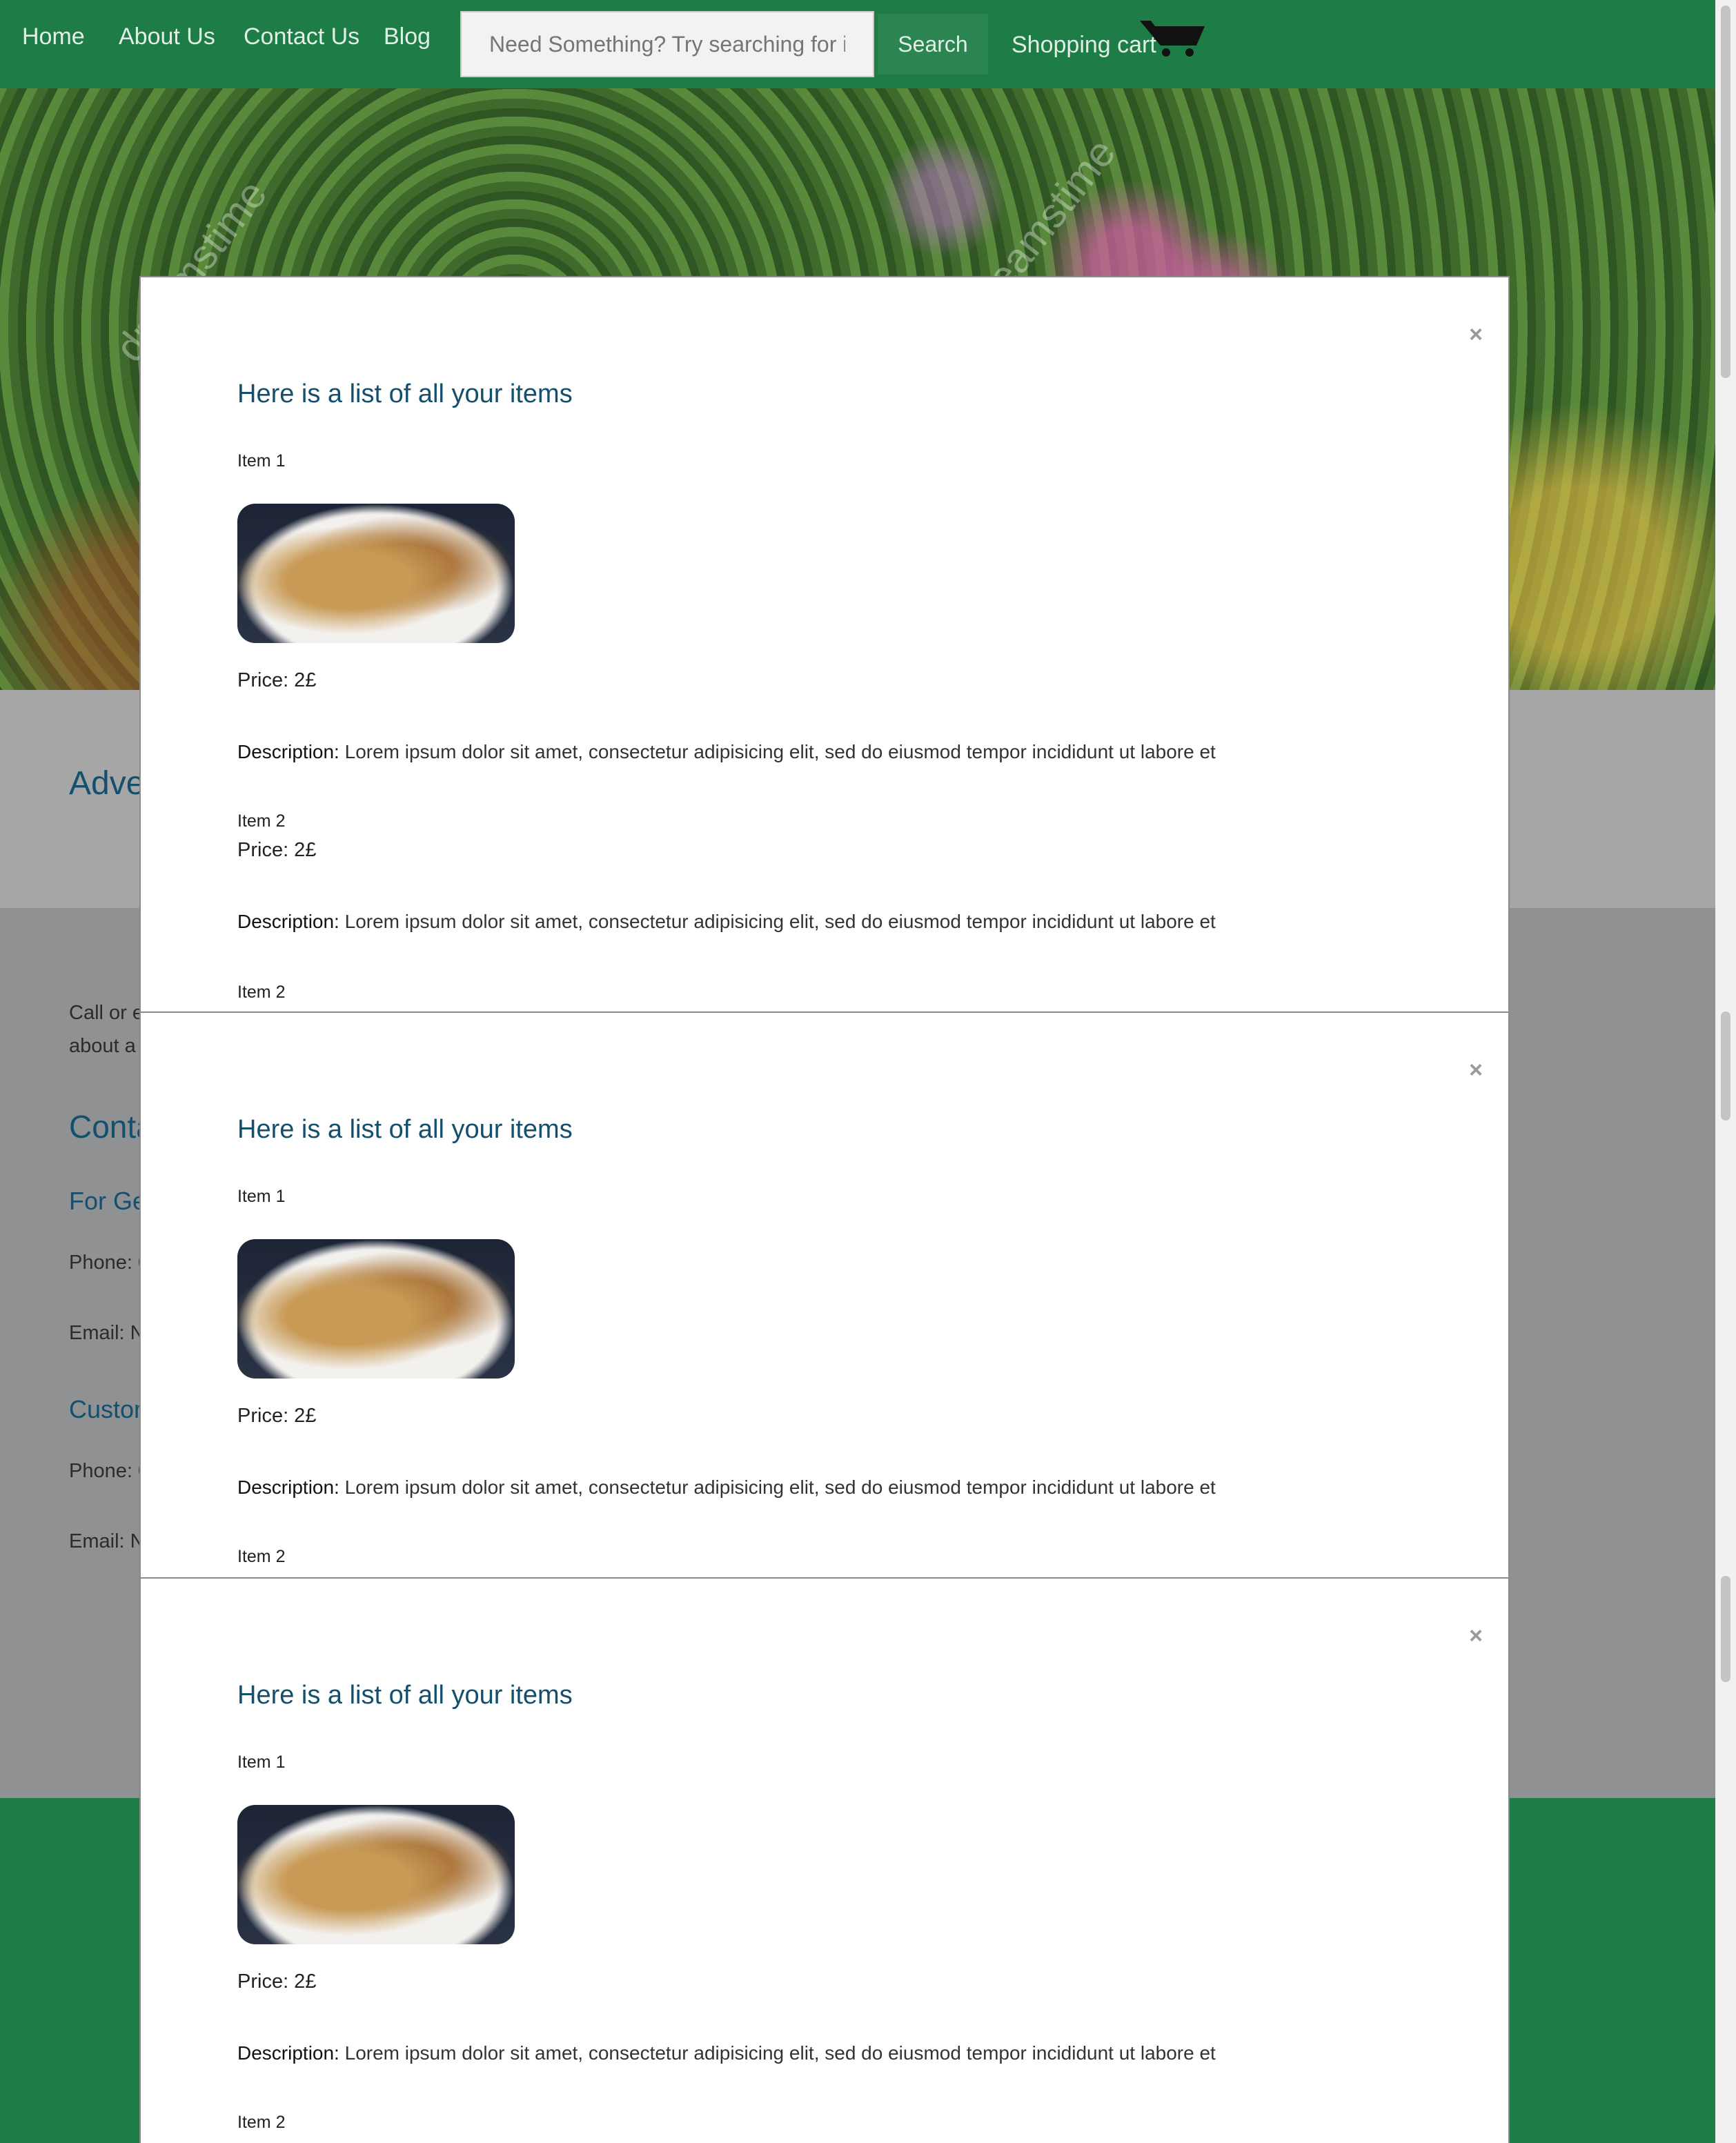 The width and height of the screenshot is (1736, 2143). Describe the element at coordinates (167, 36) in the screenshot. I see `nav-about-link: About Us` at that location.